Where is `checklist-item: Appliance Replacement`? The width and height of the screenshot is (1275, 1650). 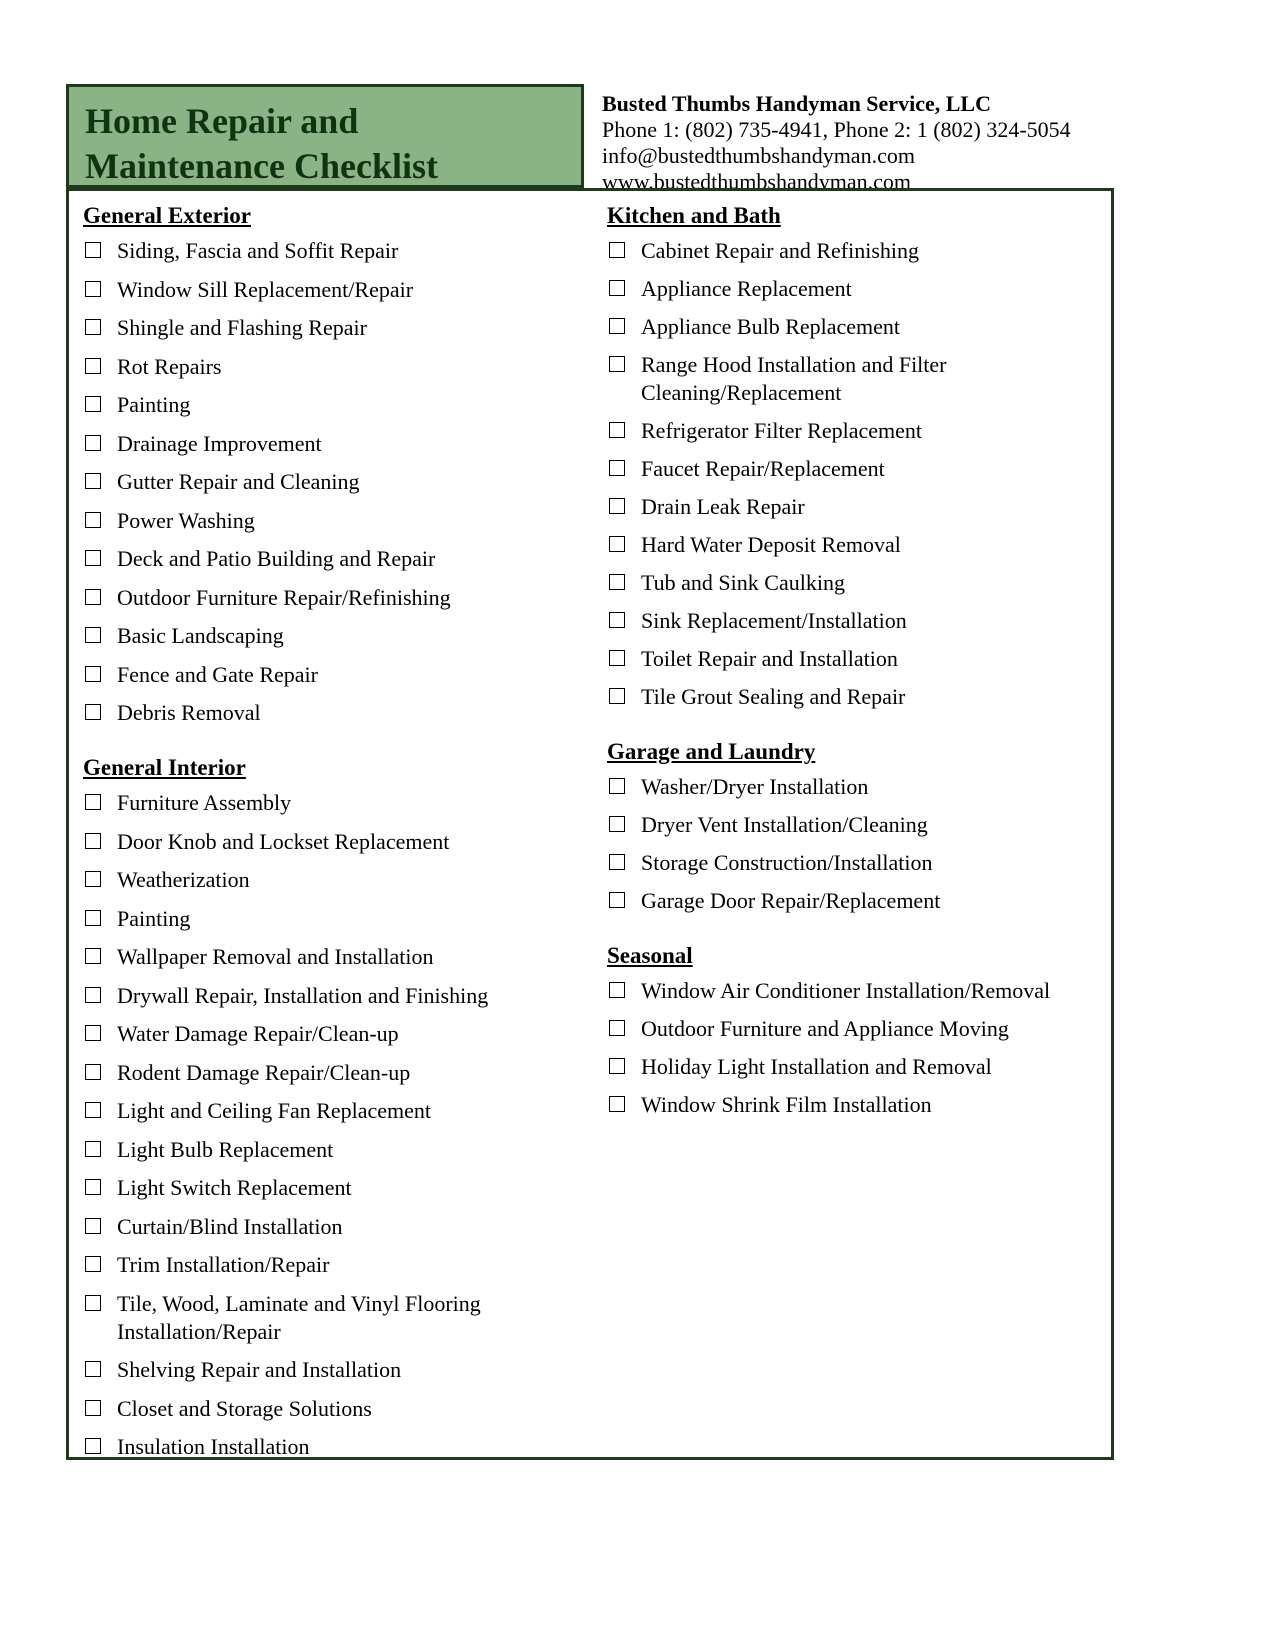 checklist-item: Appliance Replacement is located at coordinates (856, 289).